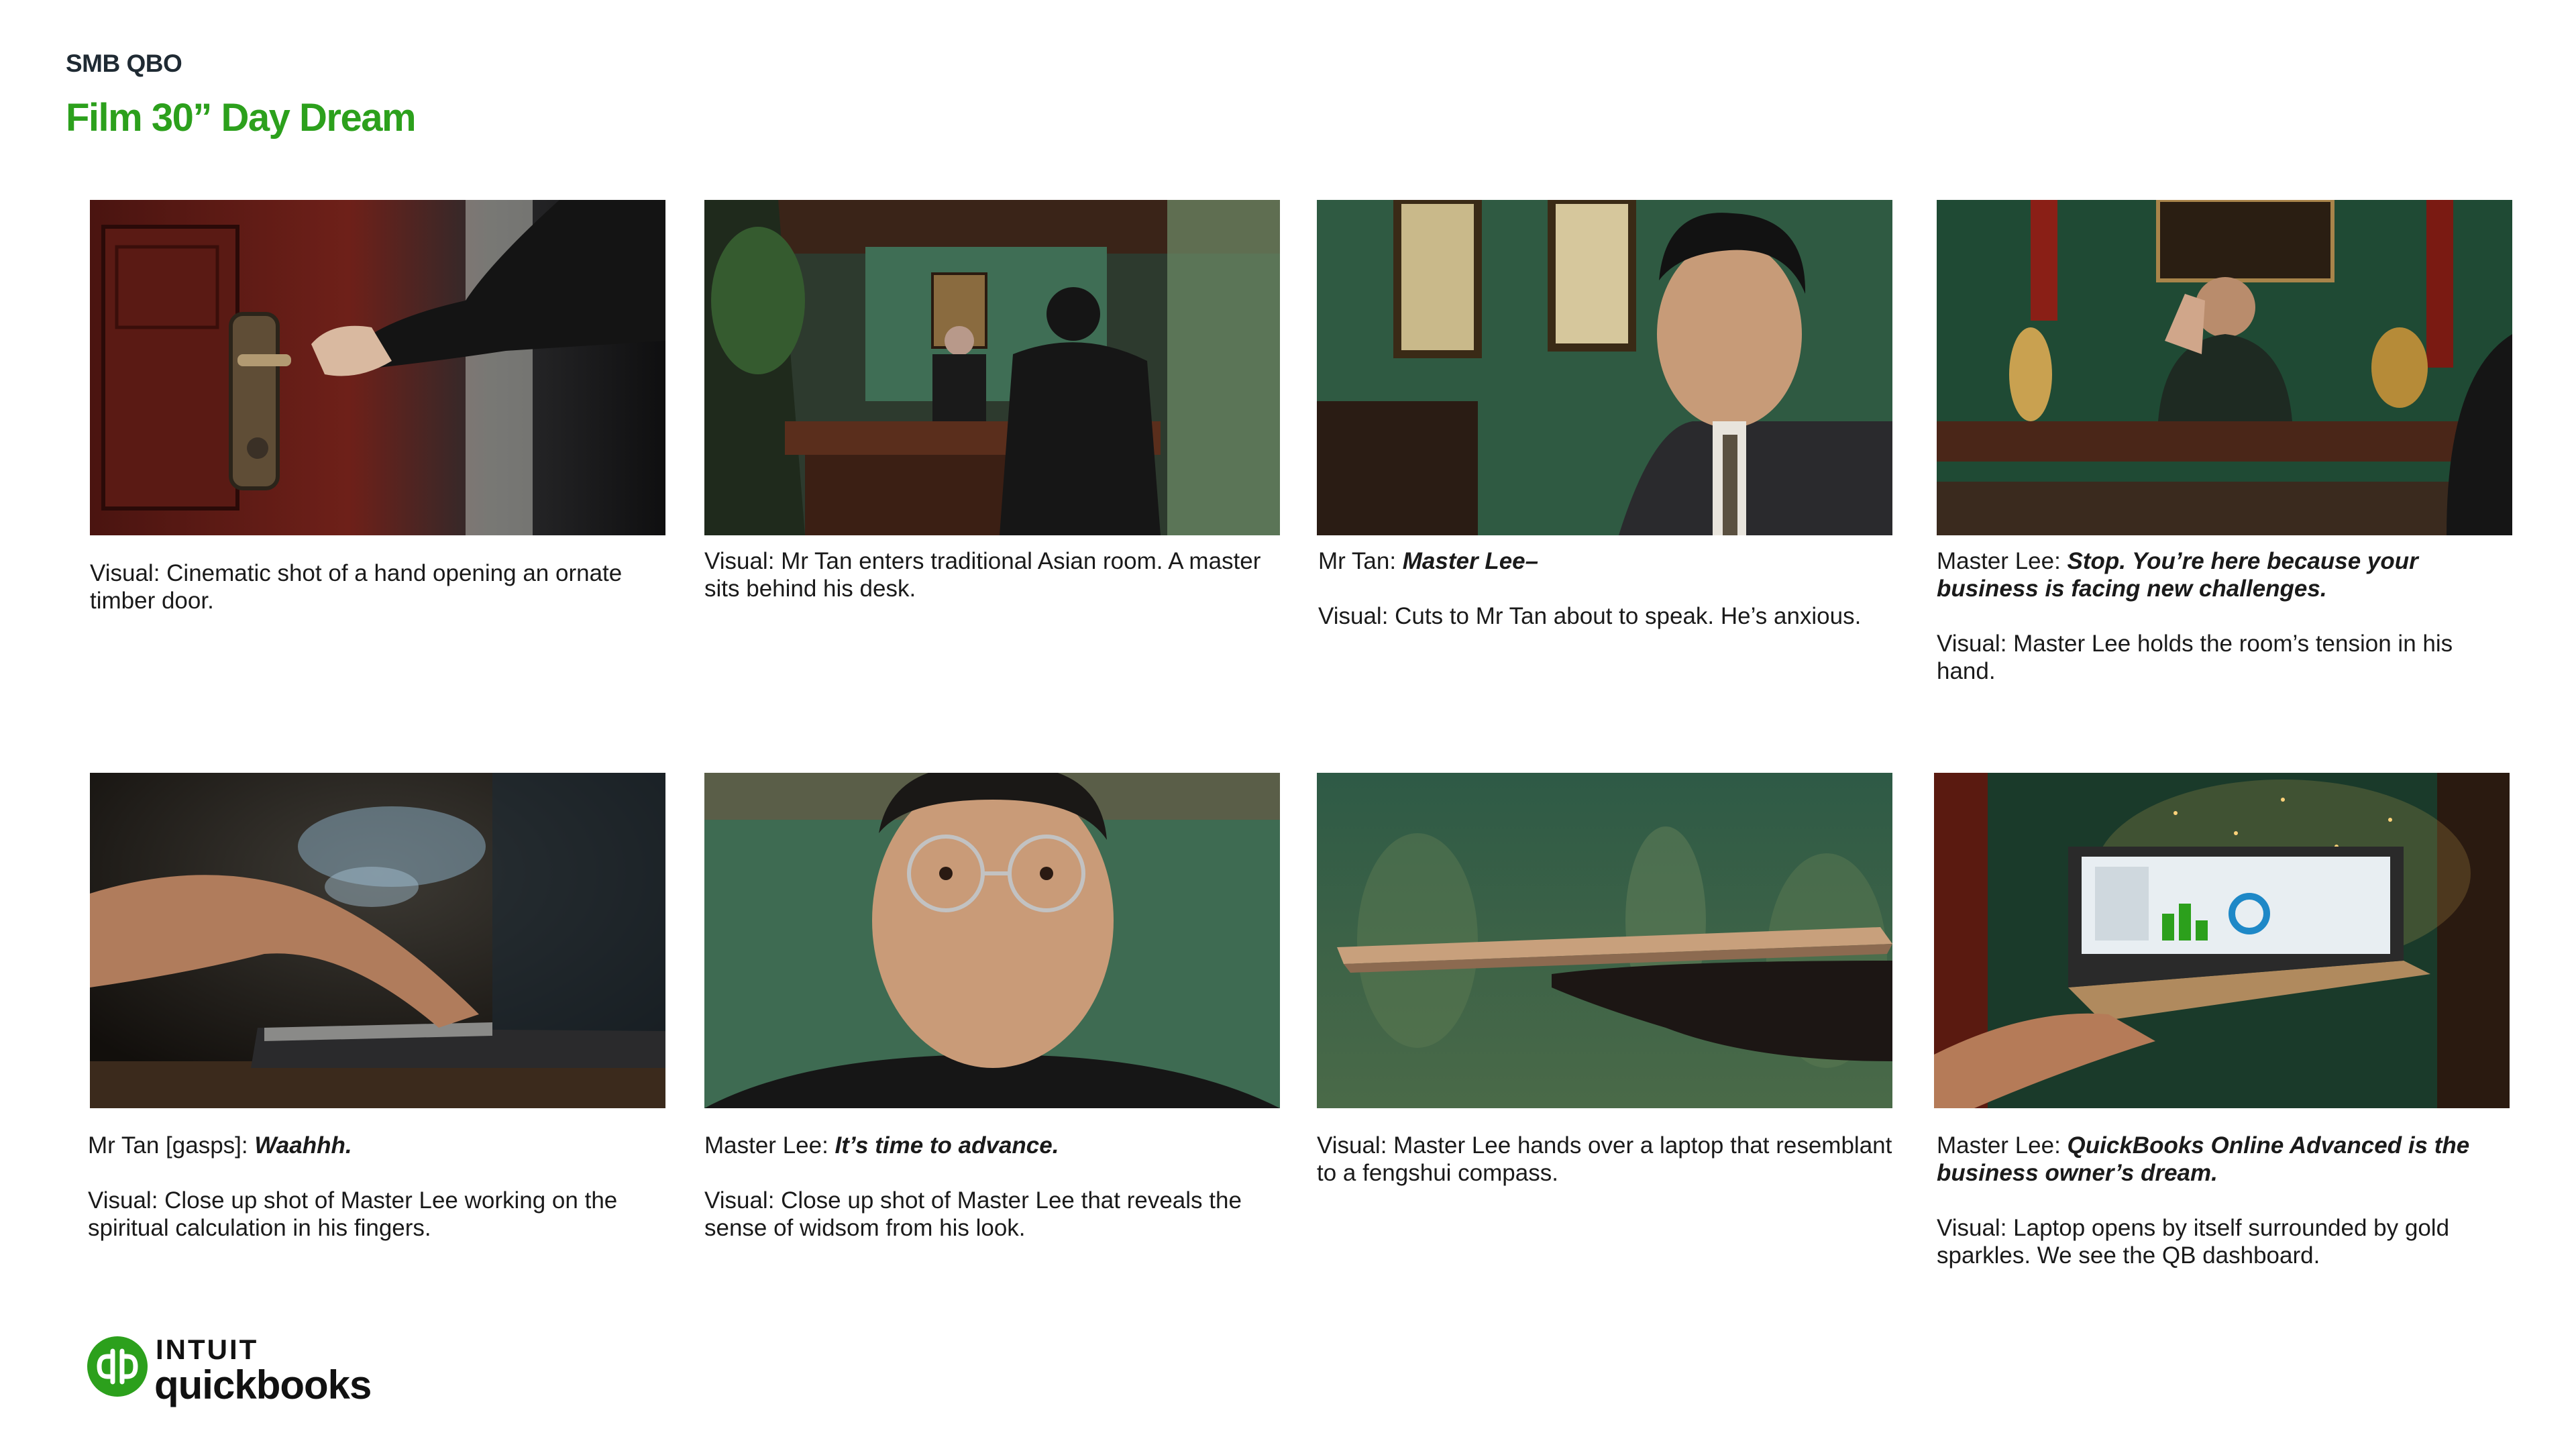  I want to click on caption-line: Mr Tan [gasps]: Waahhh., so click(220, 1145).